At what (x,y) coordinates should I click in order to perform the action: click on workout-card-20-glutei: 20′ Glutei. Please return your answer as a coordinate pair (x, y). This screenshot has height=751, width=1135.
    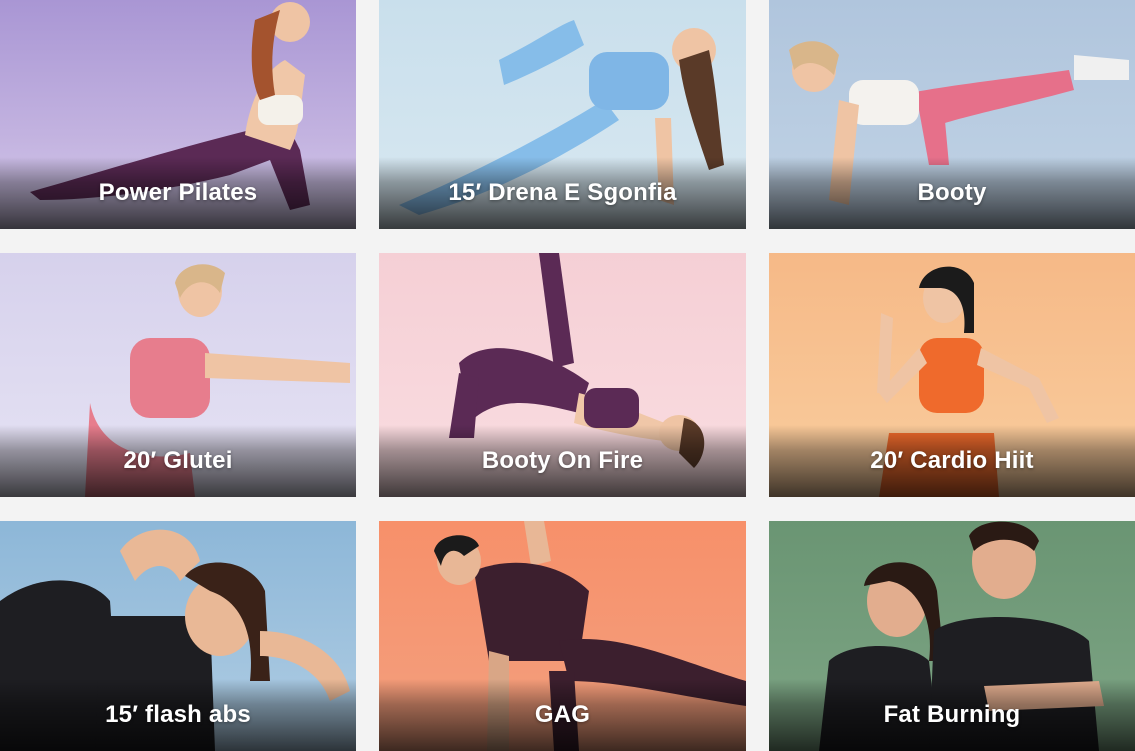
    Looking at the image, I should click on (178, 375).